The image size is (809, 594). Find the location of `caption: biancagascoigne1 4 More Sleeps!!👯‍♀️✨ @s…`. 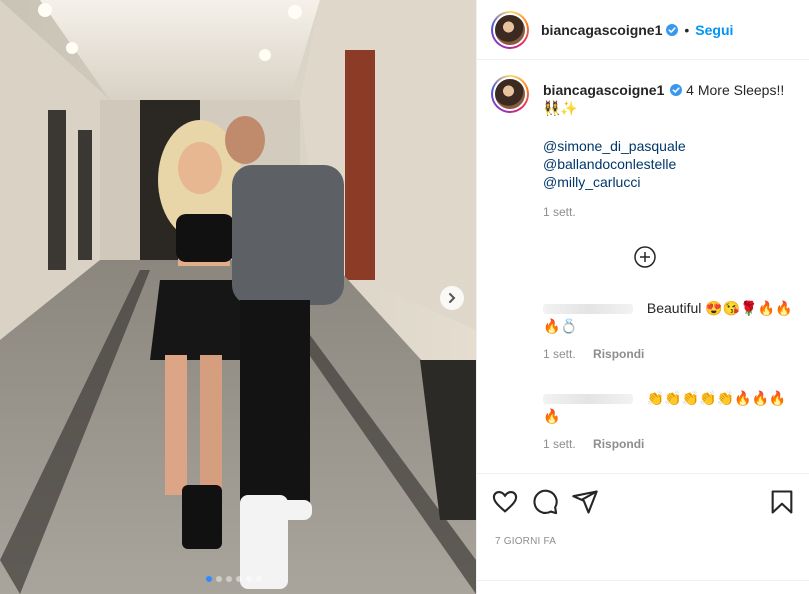

caption: biancagascoigne1 4 More Sleeps!!👯‍♀️✨ @s… is located at coordinates (643, 147).